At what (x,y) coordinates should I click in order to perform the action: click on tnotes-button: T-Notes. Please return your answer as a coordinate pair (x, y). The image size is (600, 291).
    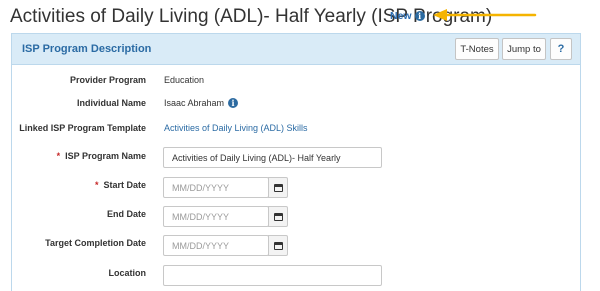
    Looking at the image, I should click on (477, 49).